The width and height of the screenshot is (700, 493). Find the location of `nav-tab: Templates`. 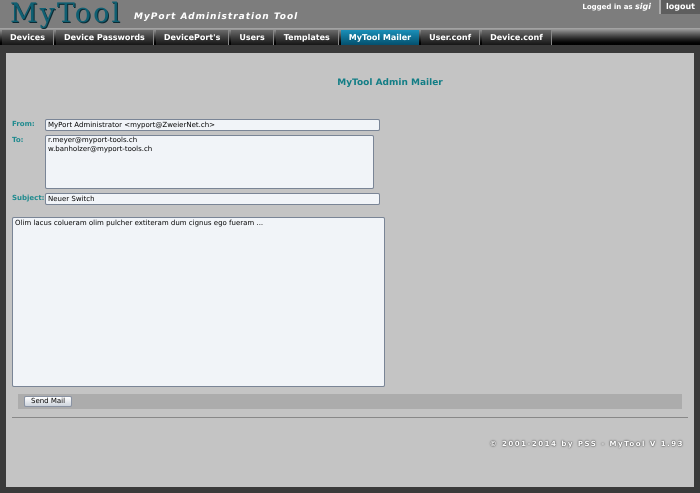

nav-tab: Templates is located at coordinates (307, 37).